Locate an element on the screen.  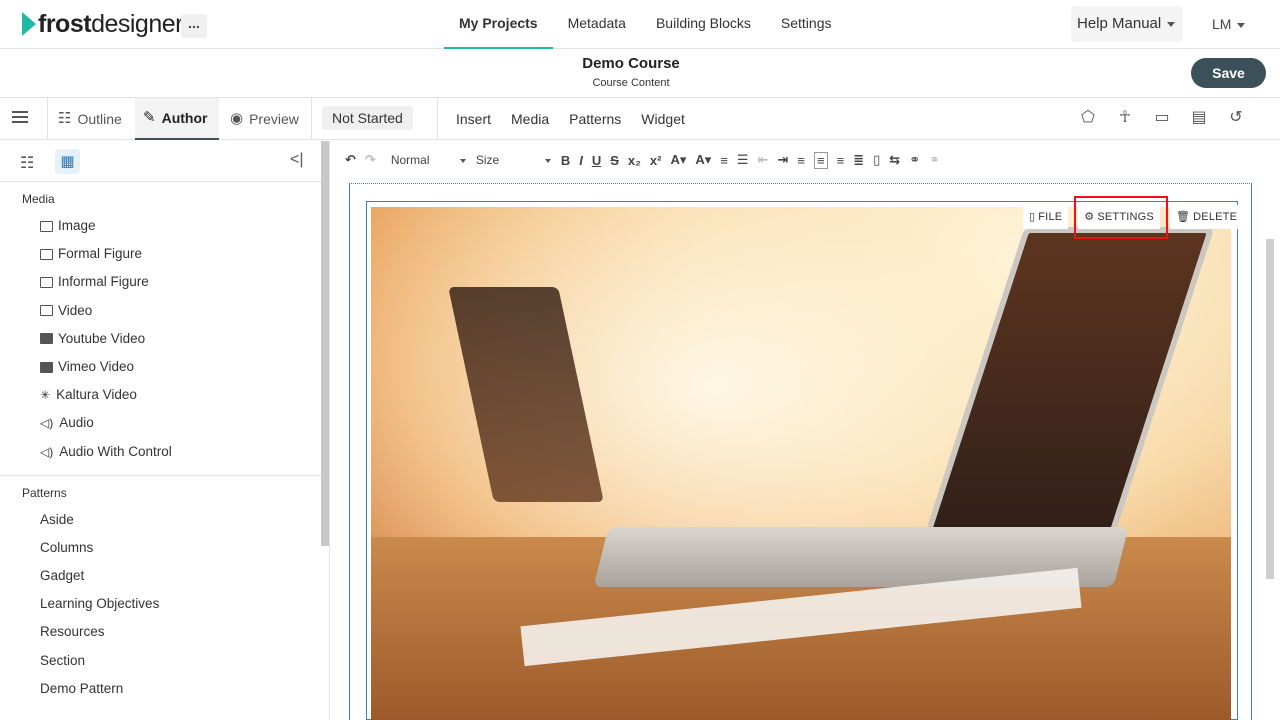
block-image: Image is located at coordinates (164, 226).